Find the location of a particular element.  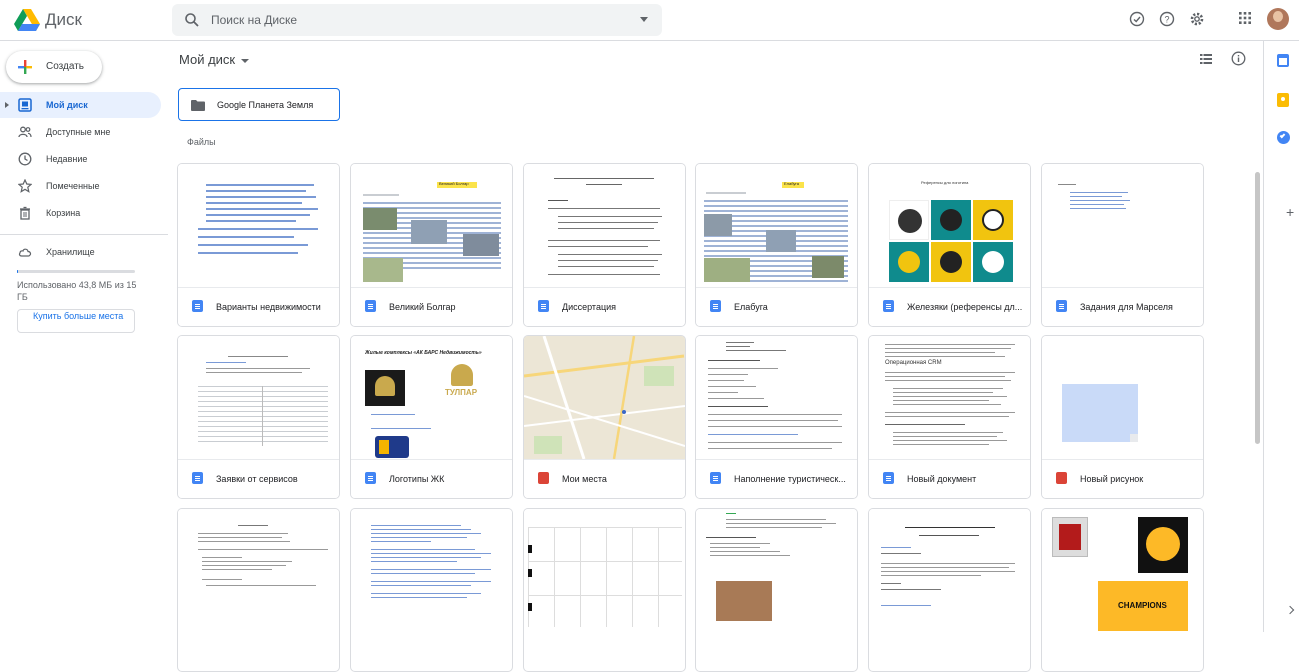

file-card: Варианты недвижимости is located at coordinates (258, 245).